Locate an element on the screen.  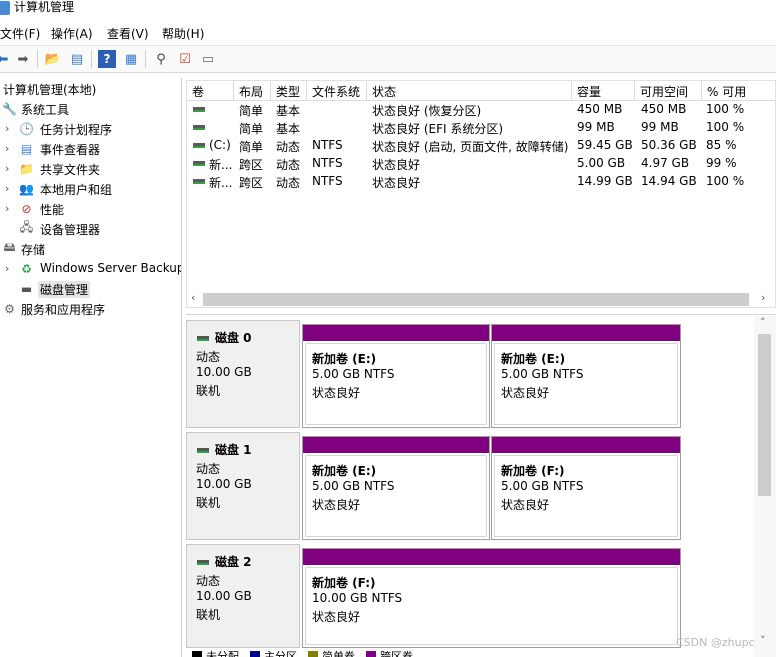
tree-item-label: 本地用户和组 is located at coordinates (76, 190).